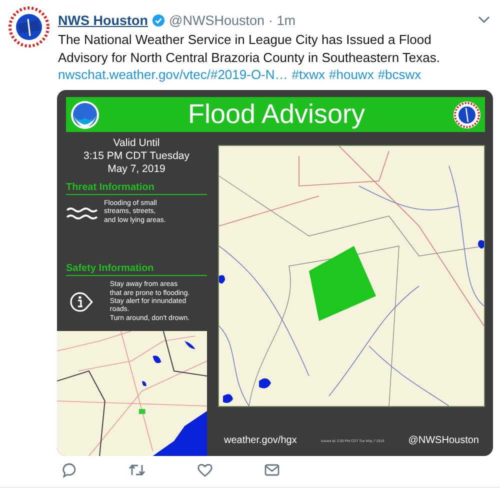 The height and width of the screenshot is (488, 500). I want to click on avatar-logo, so click(29, 27).